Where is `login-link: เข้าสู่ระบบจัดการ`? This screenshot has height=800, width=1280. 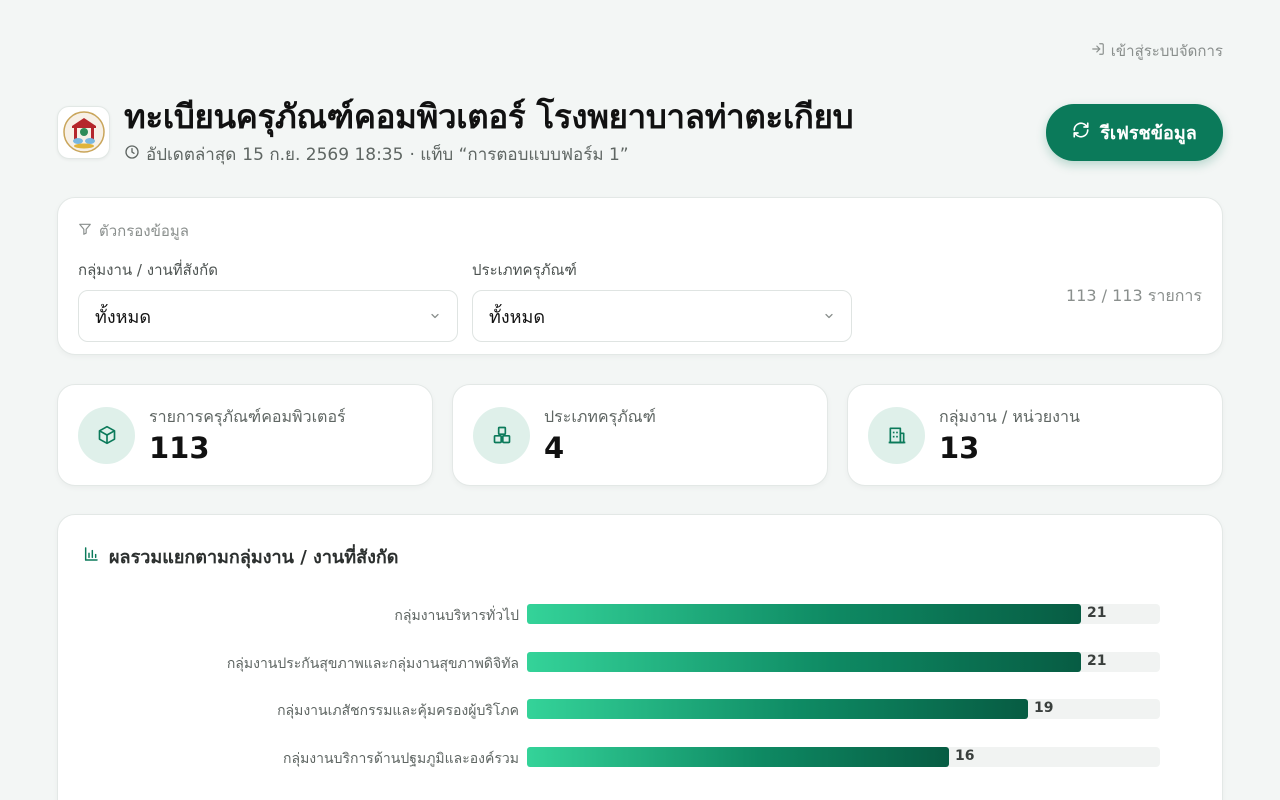 login-link: เข้าสู่ระบบจัดการ is located at coordinates (1157, 51).